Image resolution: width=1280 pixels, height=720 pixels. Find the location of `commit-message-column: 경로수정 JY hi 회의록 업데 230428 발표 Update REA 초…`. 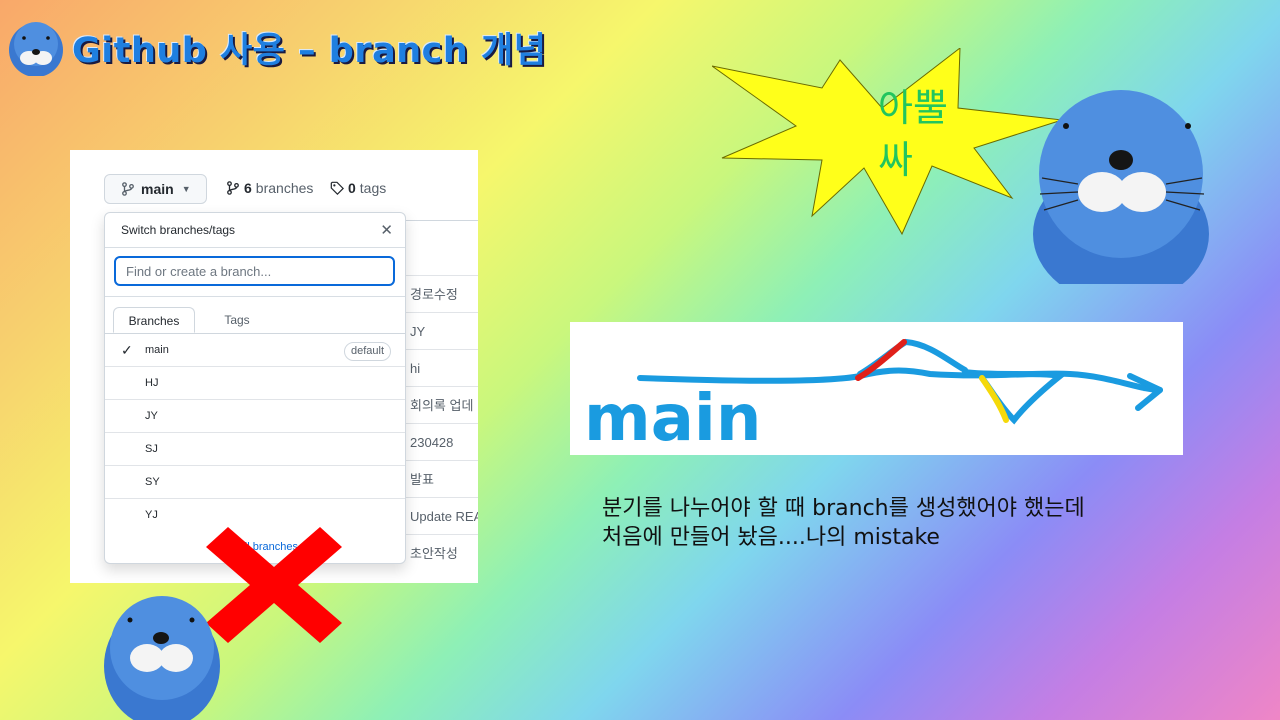

commit-message-column: 경로수정 JY hi 회의록 업데 230428 발표 Update REA 초… is located at coordinates (439, 401).